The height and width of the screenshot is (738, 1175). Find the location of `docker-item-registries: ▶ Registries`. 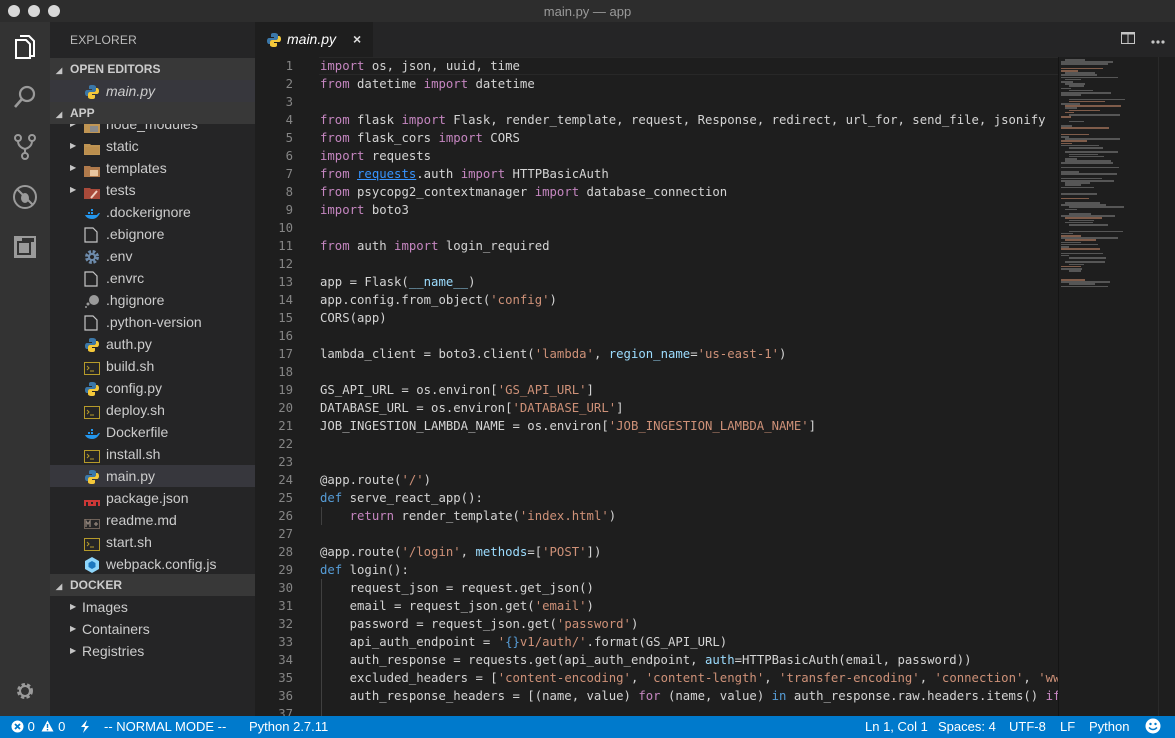

docker-item-registries: ▶ Registries is located at coordinates (152, 651).